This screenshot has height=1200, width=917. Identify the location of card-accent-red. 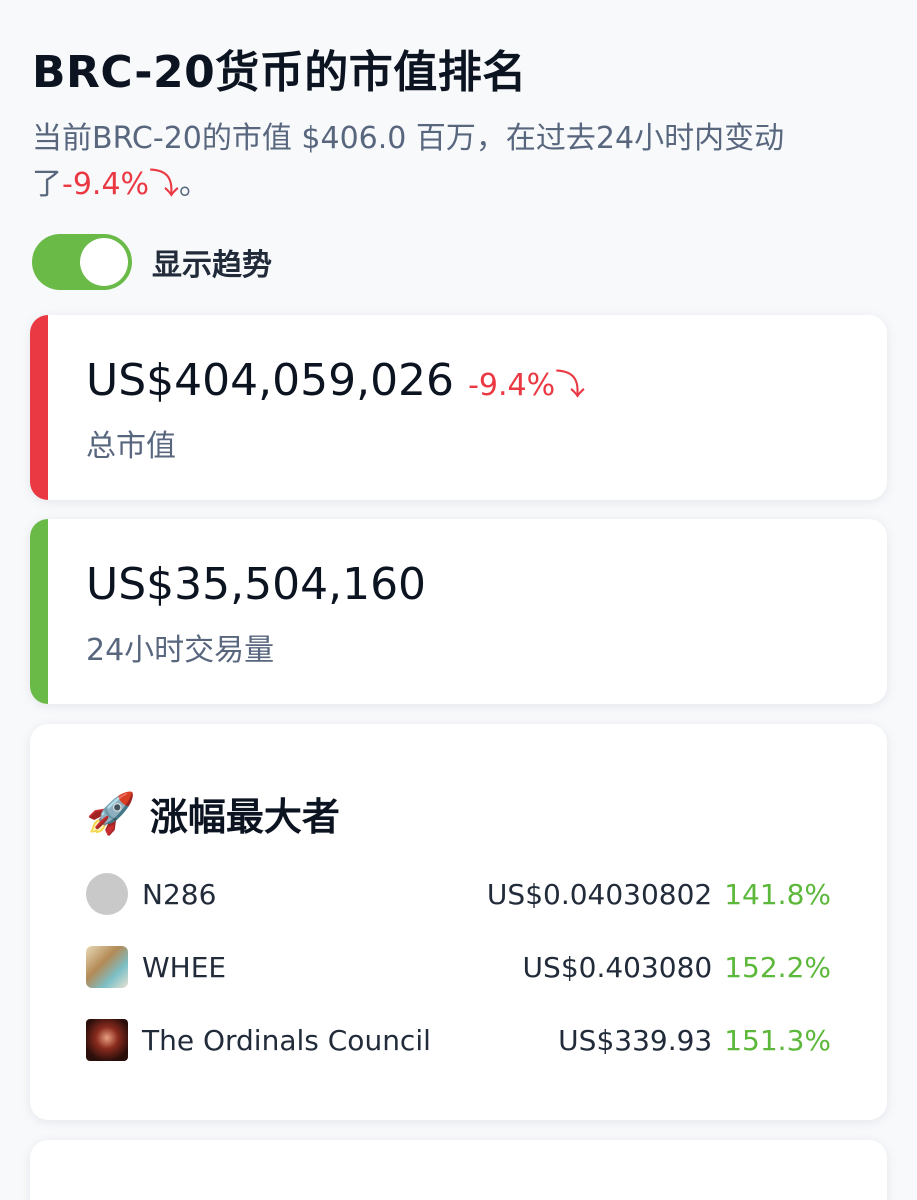
(39, 407).